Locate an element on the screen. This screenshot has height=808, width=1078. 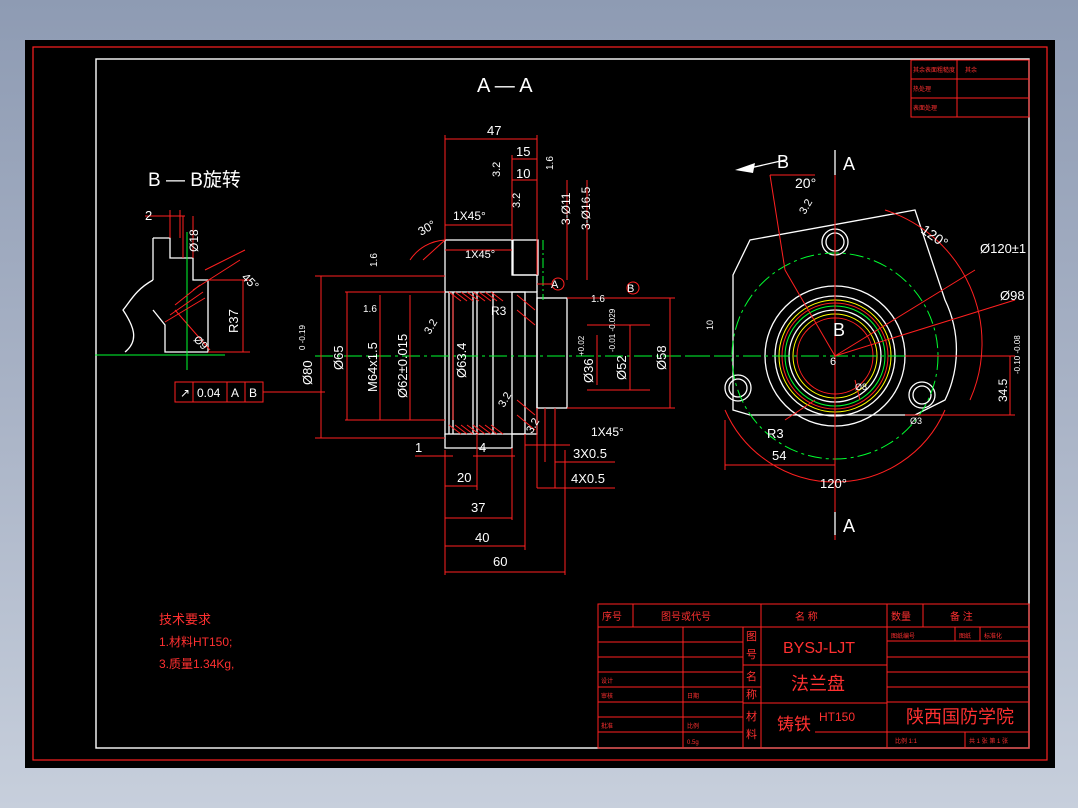
material: 铸铁 is located at coordinates (794, 724).